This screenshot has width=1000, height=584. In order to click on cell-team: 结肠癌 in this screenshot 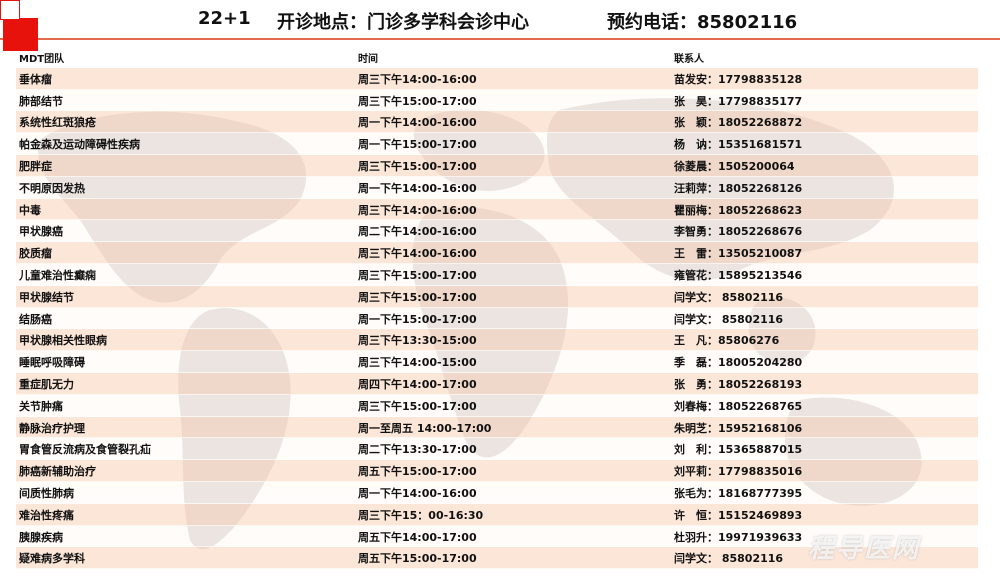, I will do `click(35, 319)`.